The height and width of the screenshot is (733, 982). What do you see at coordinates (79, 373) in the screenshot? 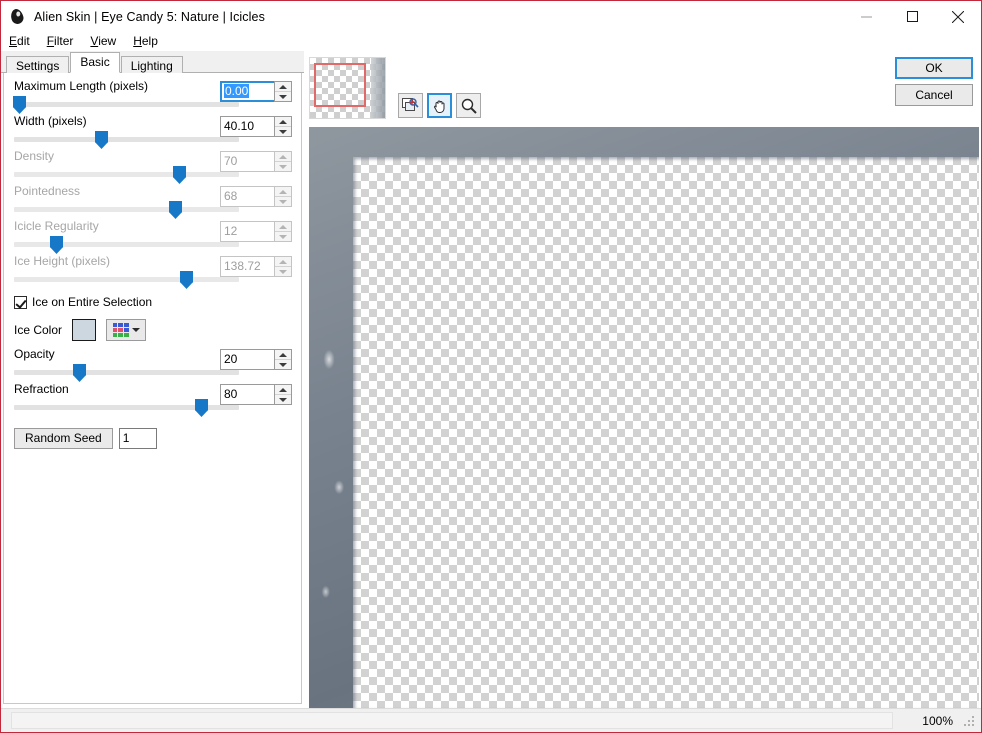
I see `slider-thumb-opacity` at bounding box center [79, 373].